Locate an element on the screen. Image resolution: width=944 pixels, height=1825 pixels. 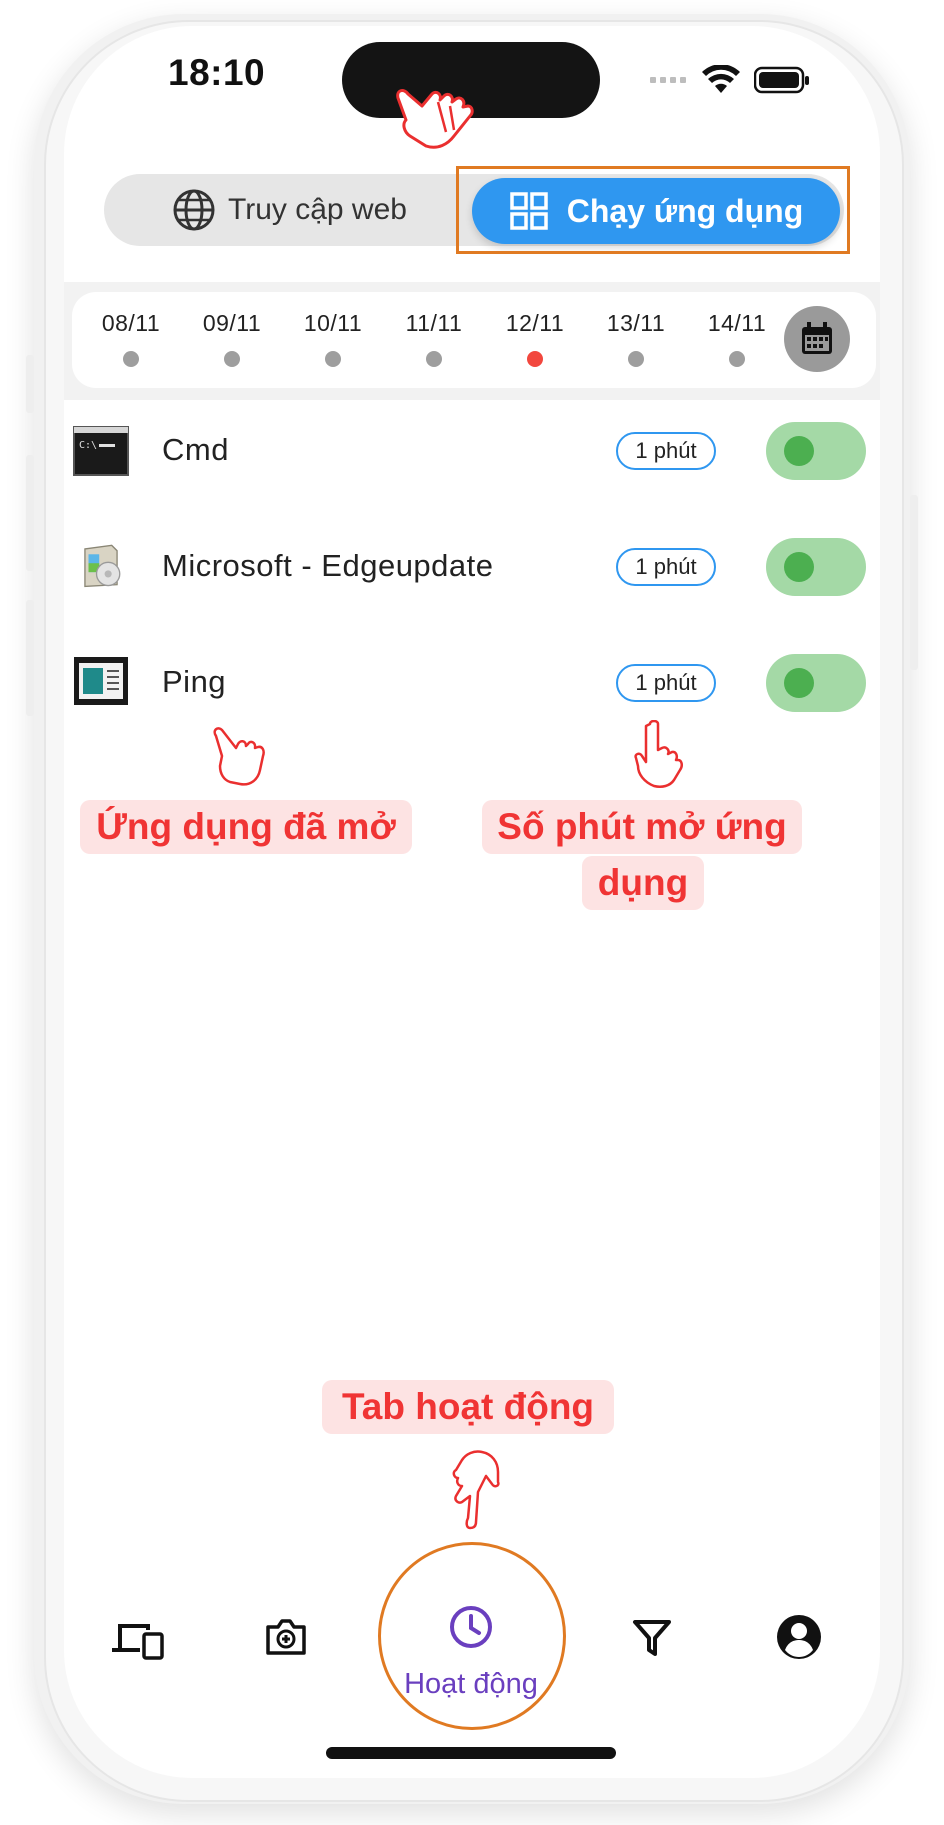
battery-icon is located at coordinates (781, 80).